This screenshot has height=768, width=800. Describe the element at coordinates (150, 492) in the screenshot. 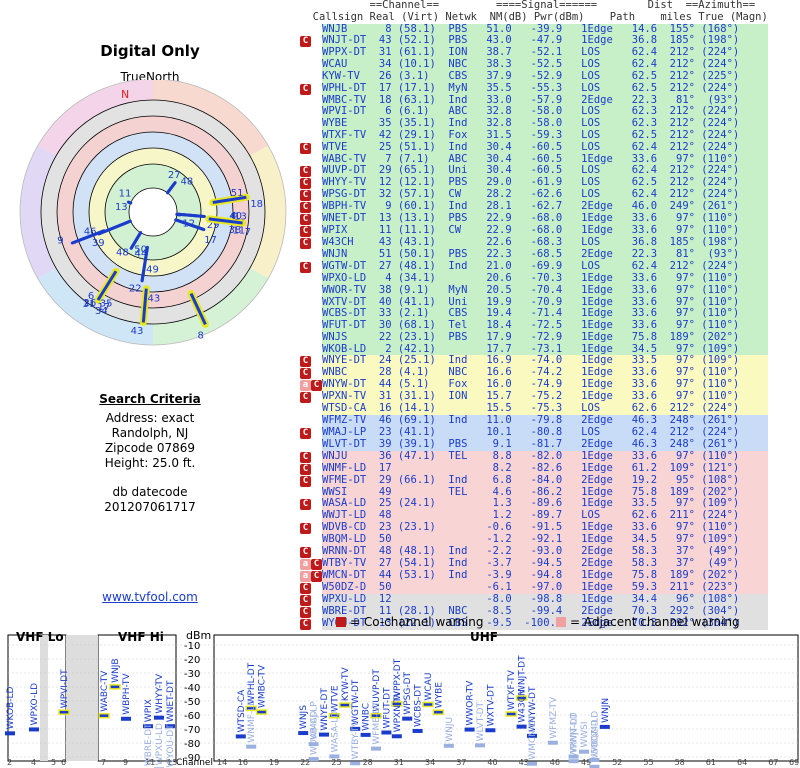

I see `datecode-label: db datecode` at that location.